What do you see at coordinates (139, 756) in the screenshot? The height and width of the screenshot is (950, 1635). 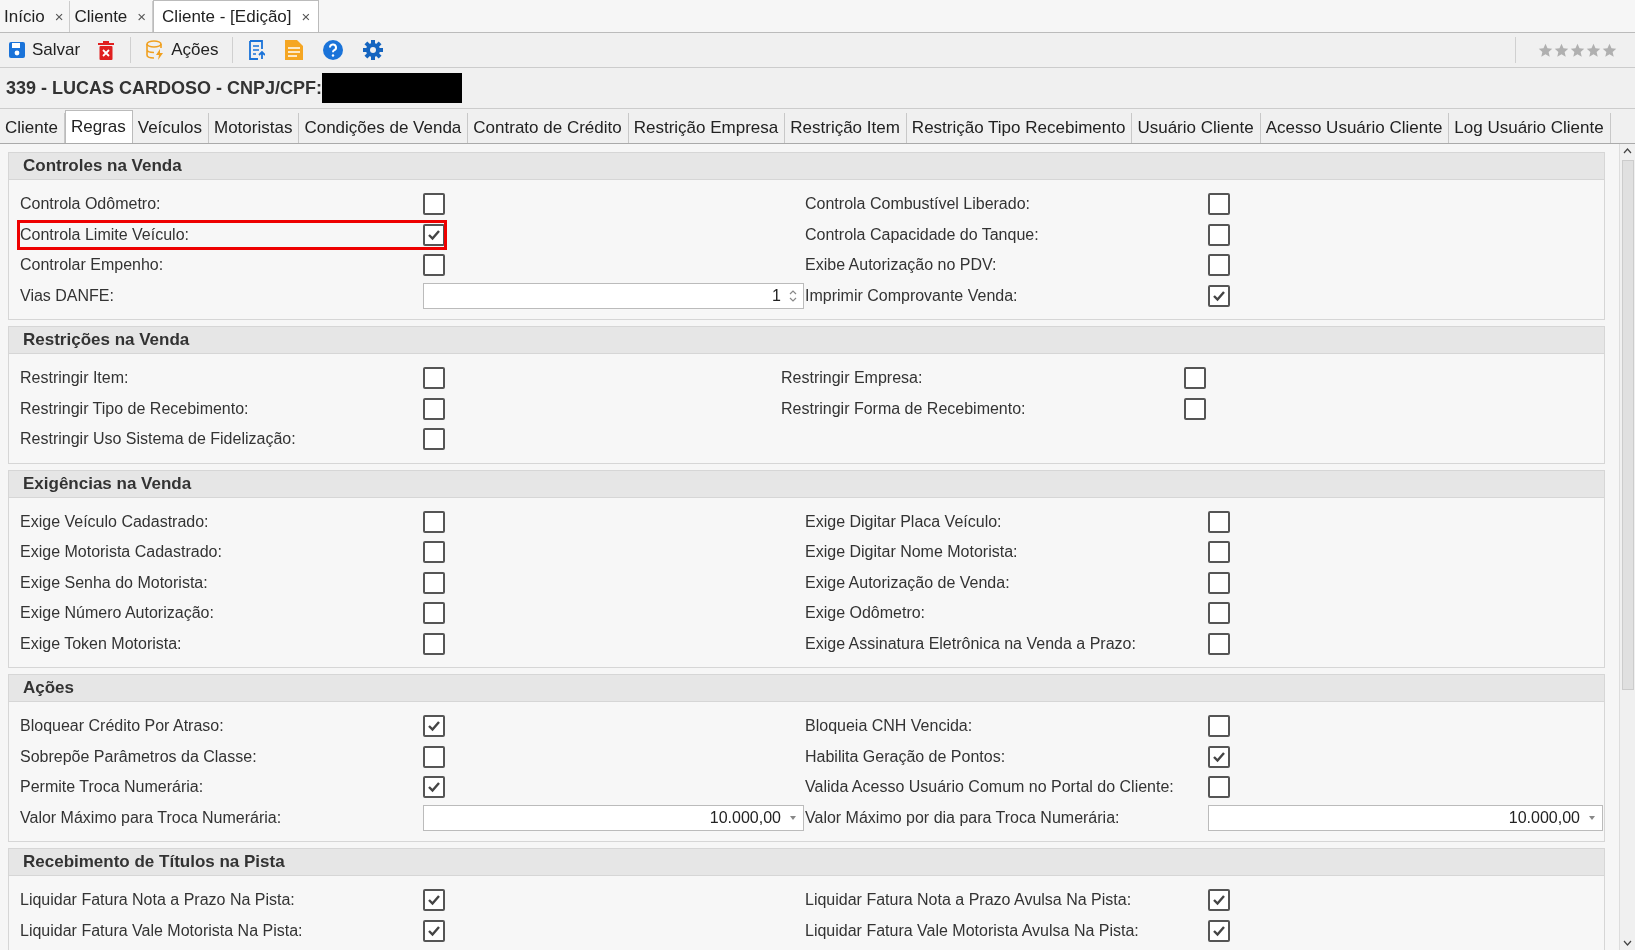 I see `field-label: Sobrepõe Parâmetros da Classe:` at bounding box center [139, 756].